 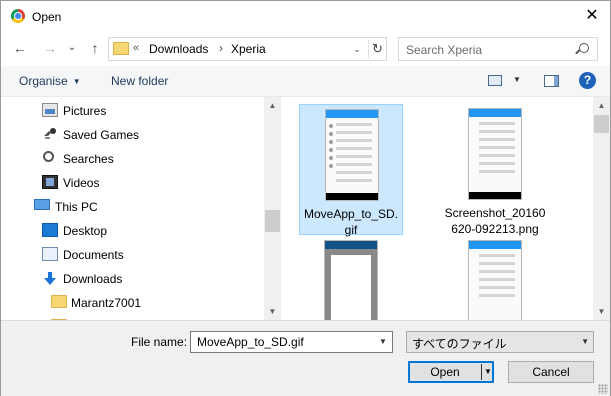 What do you see at coordinates (357, 49) in the screenshot?
I see `address-dropdown-icon: ⌄` at bounding box center [357, 49].